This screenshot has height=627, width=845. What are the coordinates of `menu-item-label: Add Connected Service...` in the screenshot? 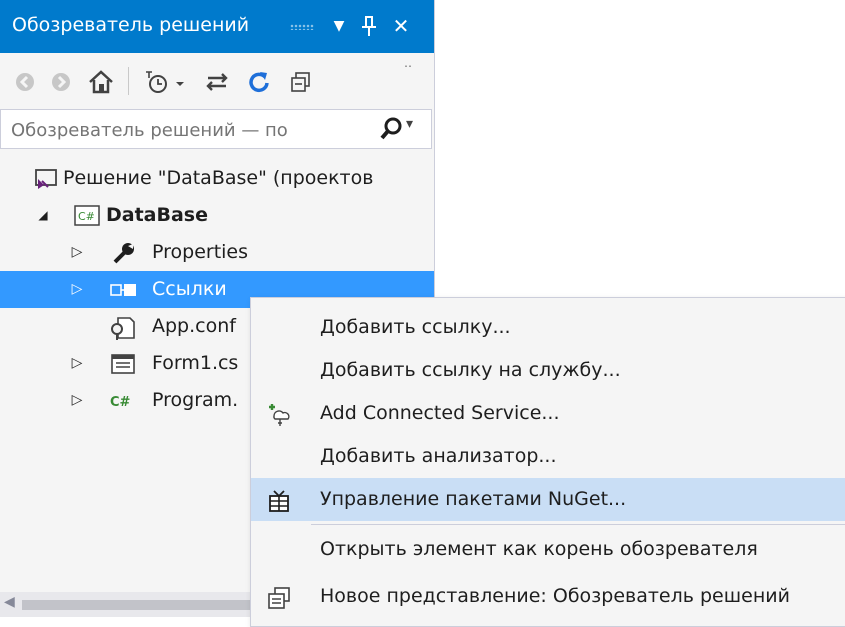 It's located at (440, 413).